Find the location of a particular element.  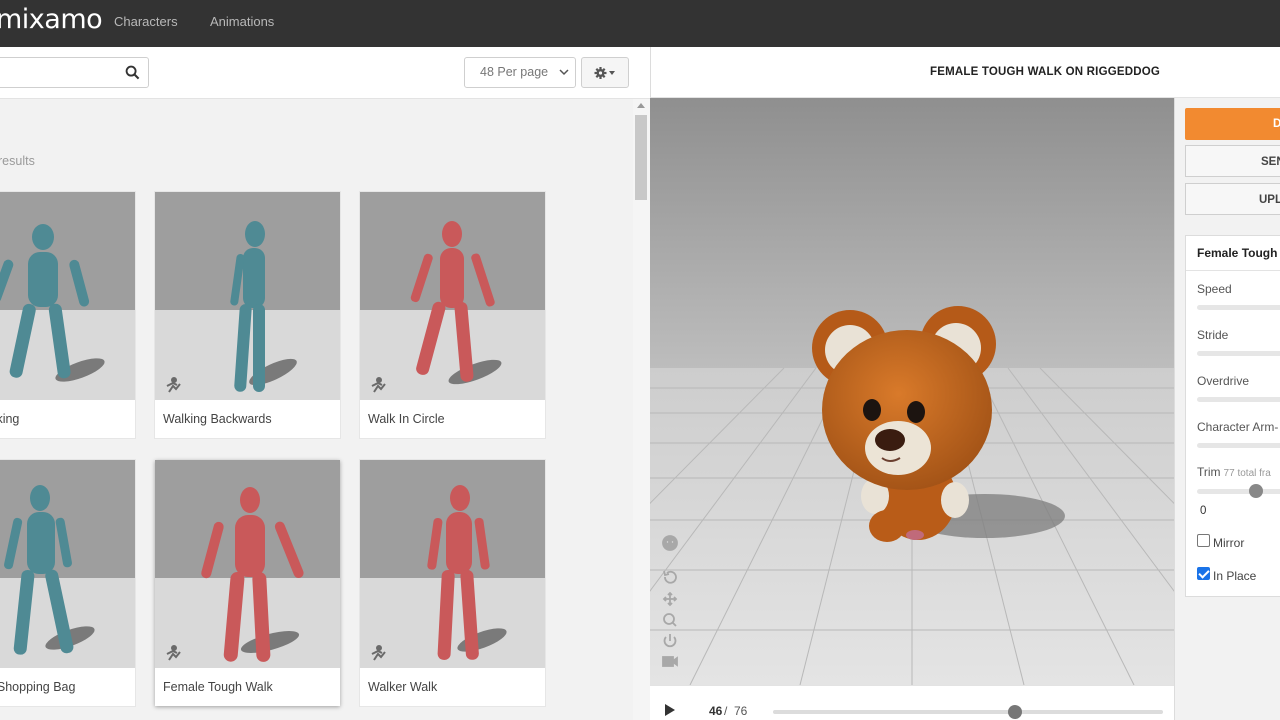

total-frames: 76 is located at coordinates (741, 711).